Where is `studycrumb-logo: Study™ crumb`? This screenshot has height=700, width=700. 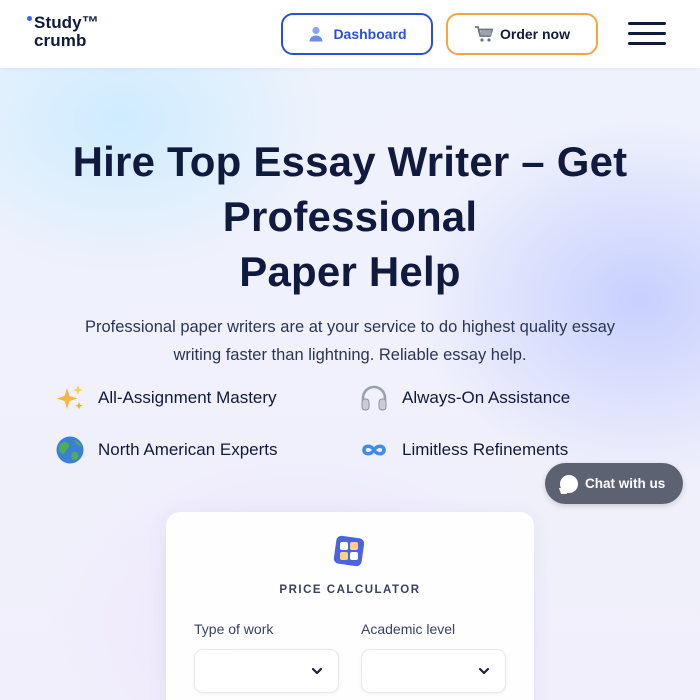 studycrumb-logo: Study™ crumb is located at coordinates (72, 33).